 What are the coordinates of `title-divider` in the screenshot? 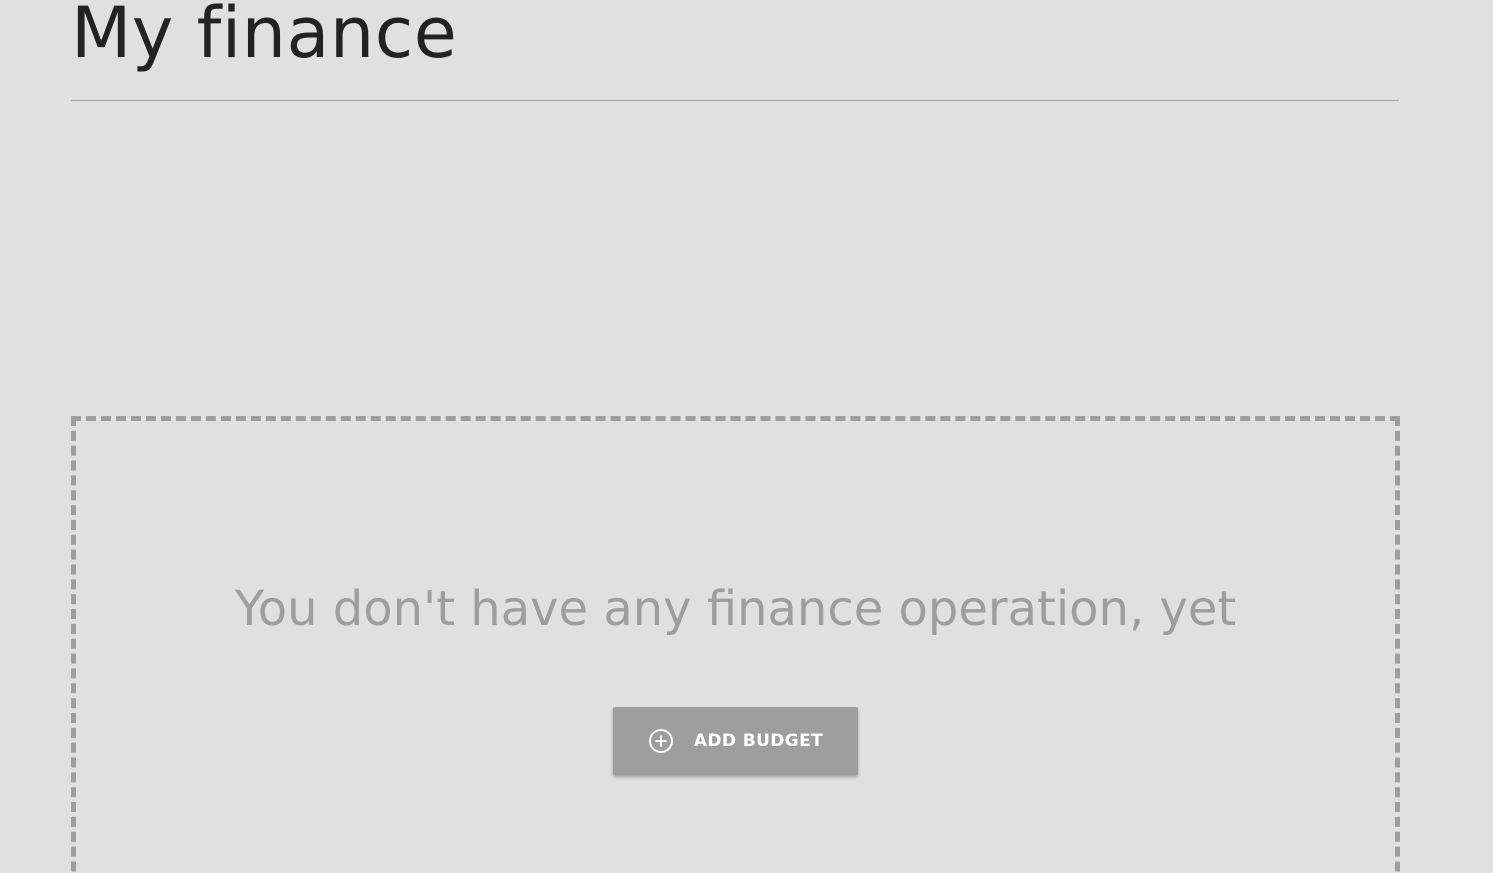 It's located at (735, 100).